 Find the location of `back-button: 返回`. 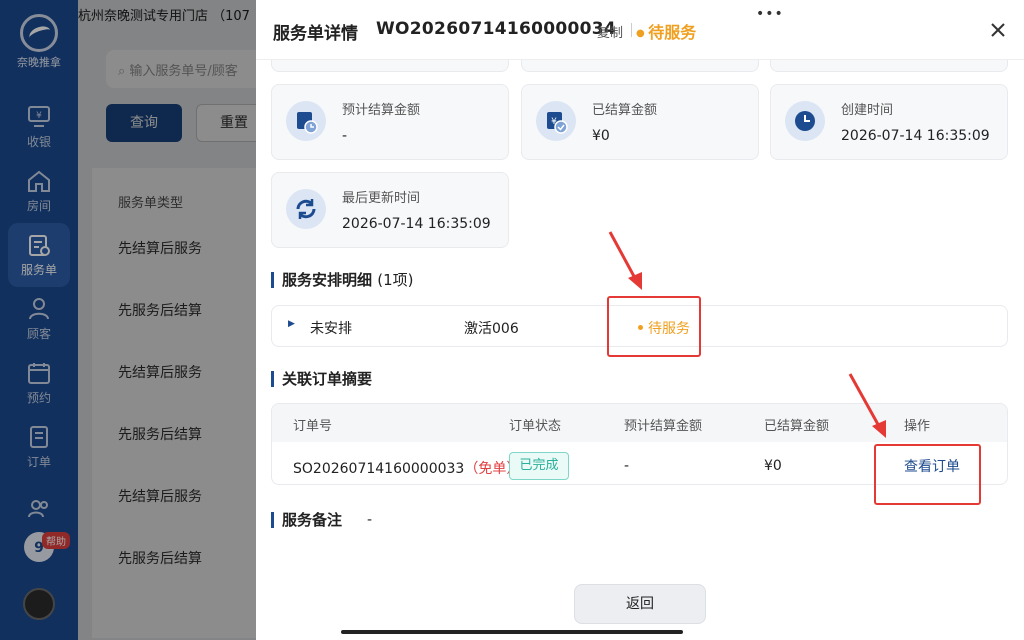

back-button: 返回 is located at coordinates (640, 604).